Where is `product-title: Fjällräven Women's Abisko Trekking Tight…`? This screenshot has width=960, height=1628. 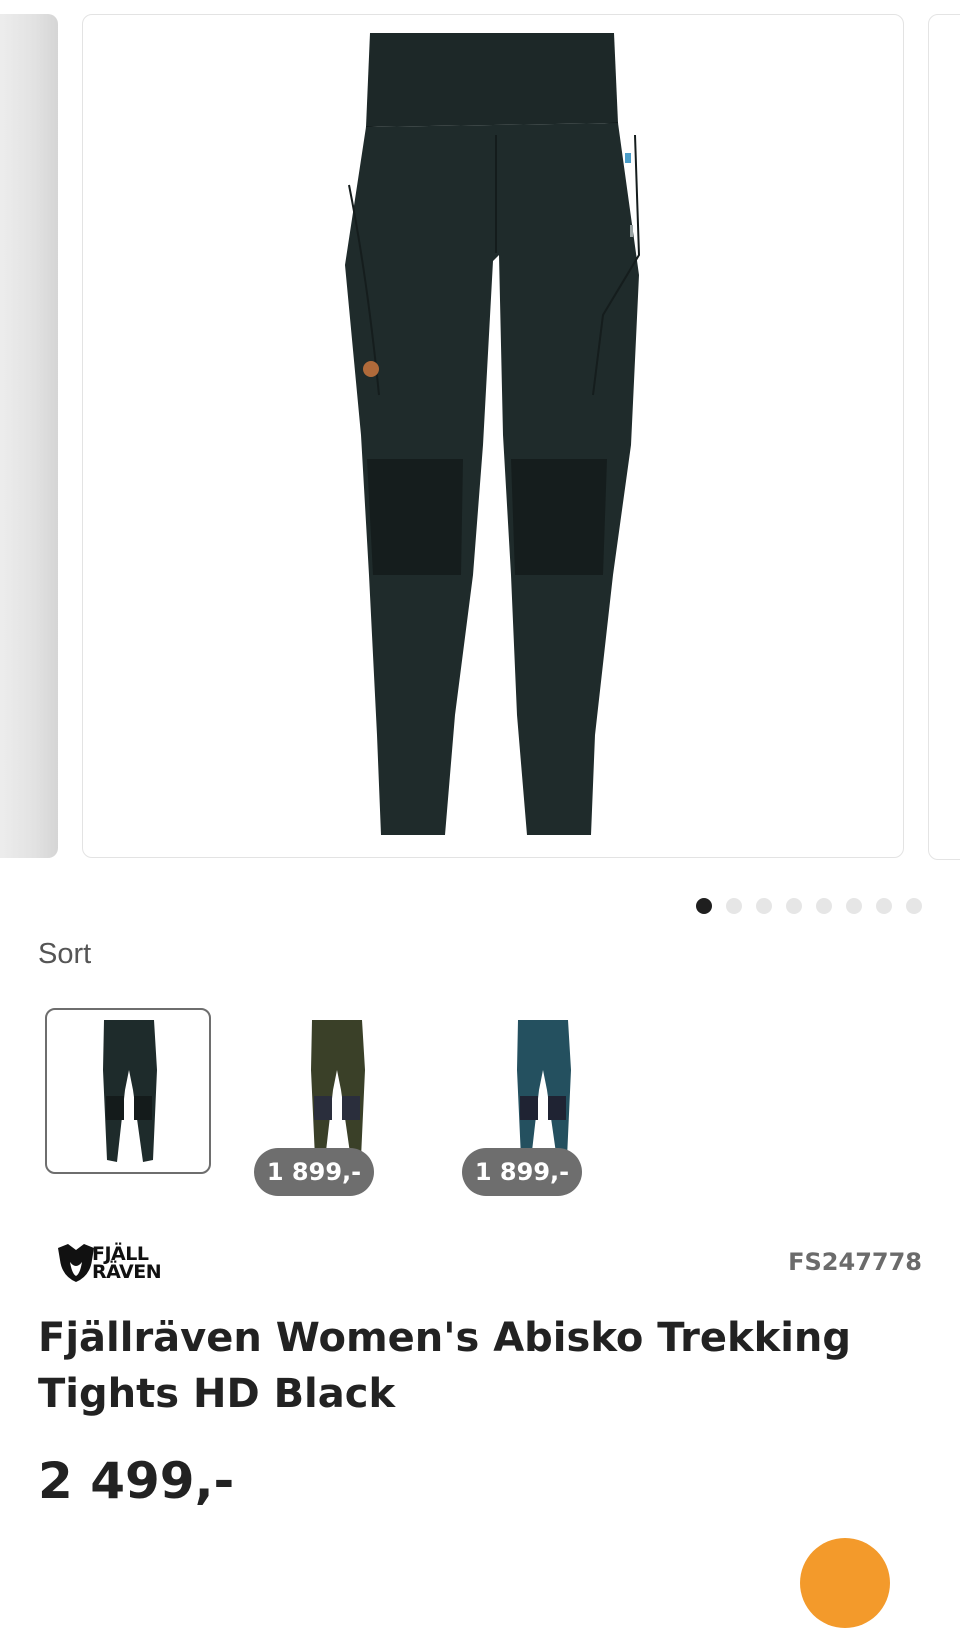
product-title: Fjällräven Women's Abisko Trekking Tight… is located at coordinates (445, 1366).